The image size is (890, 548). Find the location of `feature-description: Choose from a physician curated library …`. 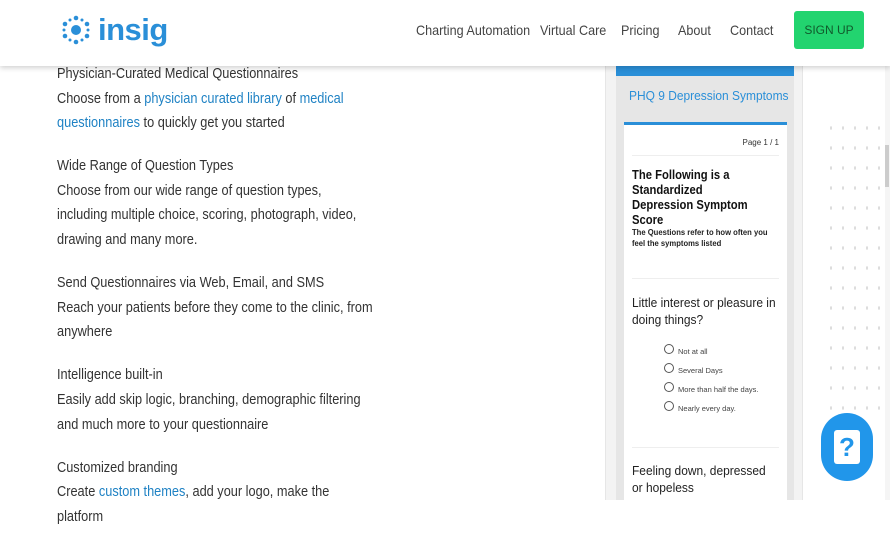

feature-description: Choose from a physician curated library … is located at coordinates (215, 111).